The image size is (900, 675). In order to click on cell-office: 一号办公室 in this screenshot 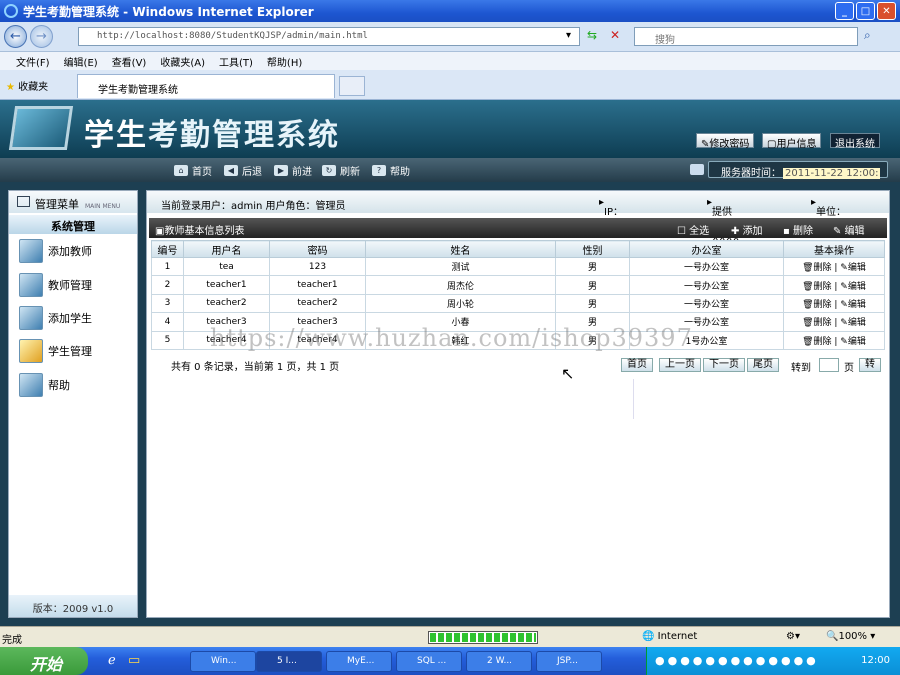, I will do `click(706, 266)`.